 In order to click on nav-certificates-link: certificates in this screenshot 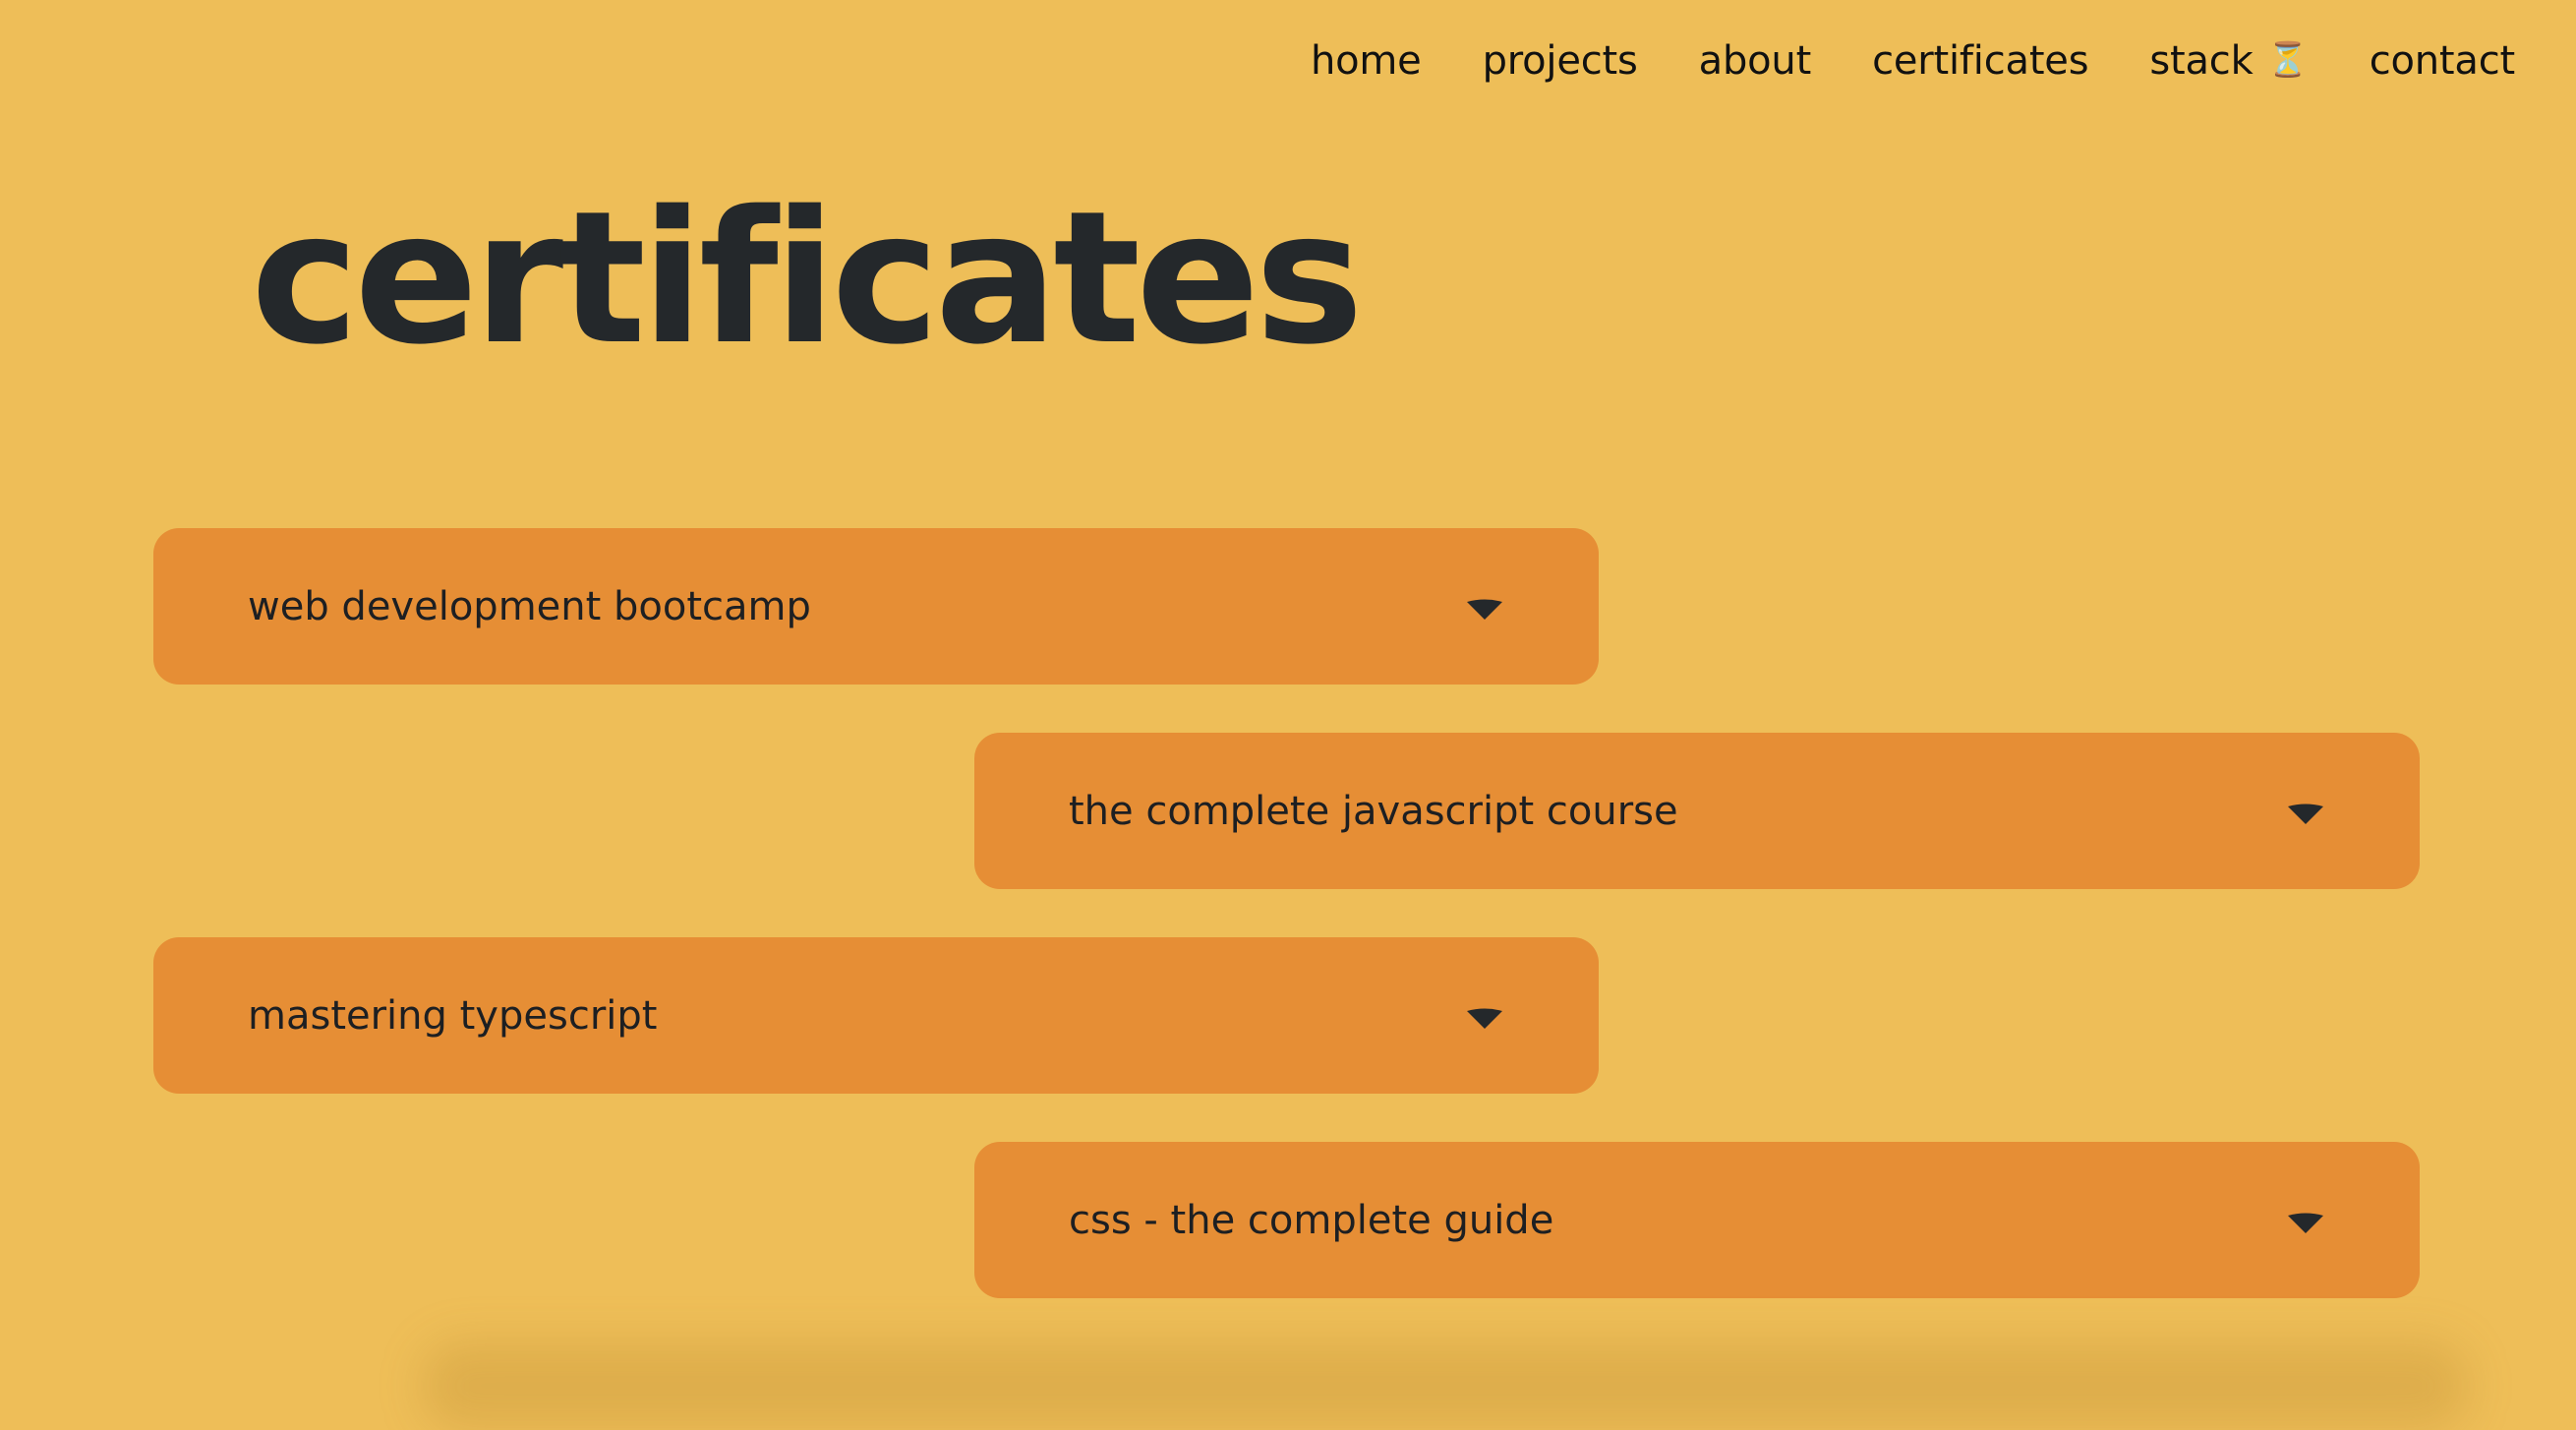, I will do `click(1980, 61)`.